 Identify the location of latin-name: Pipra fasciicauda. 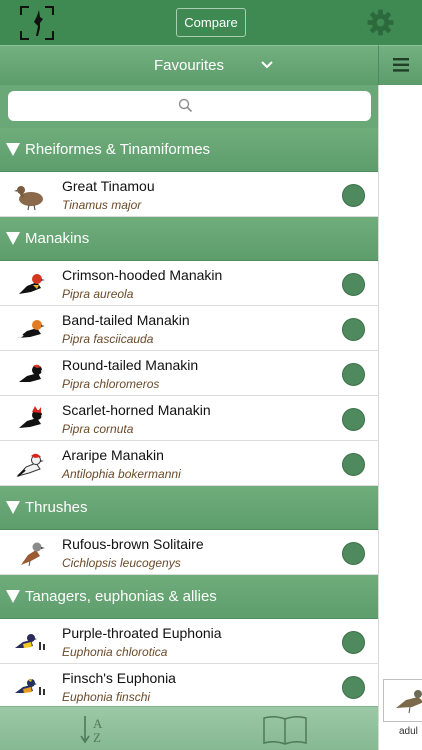
(108, 339).